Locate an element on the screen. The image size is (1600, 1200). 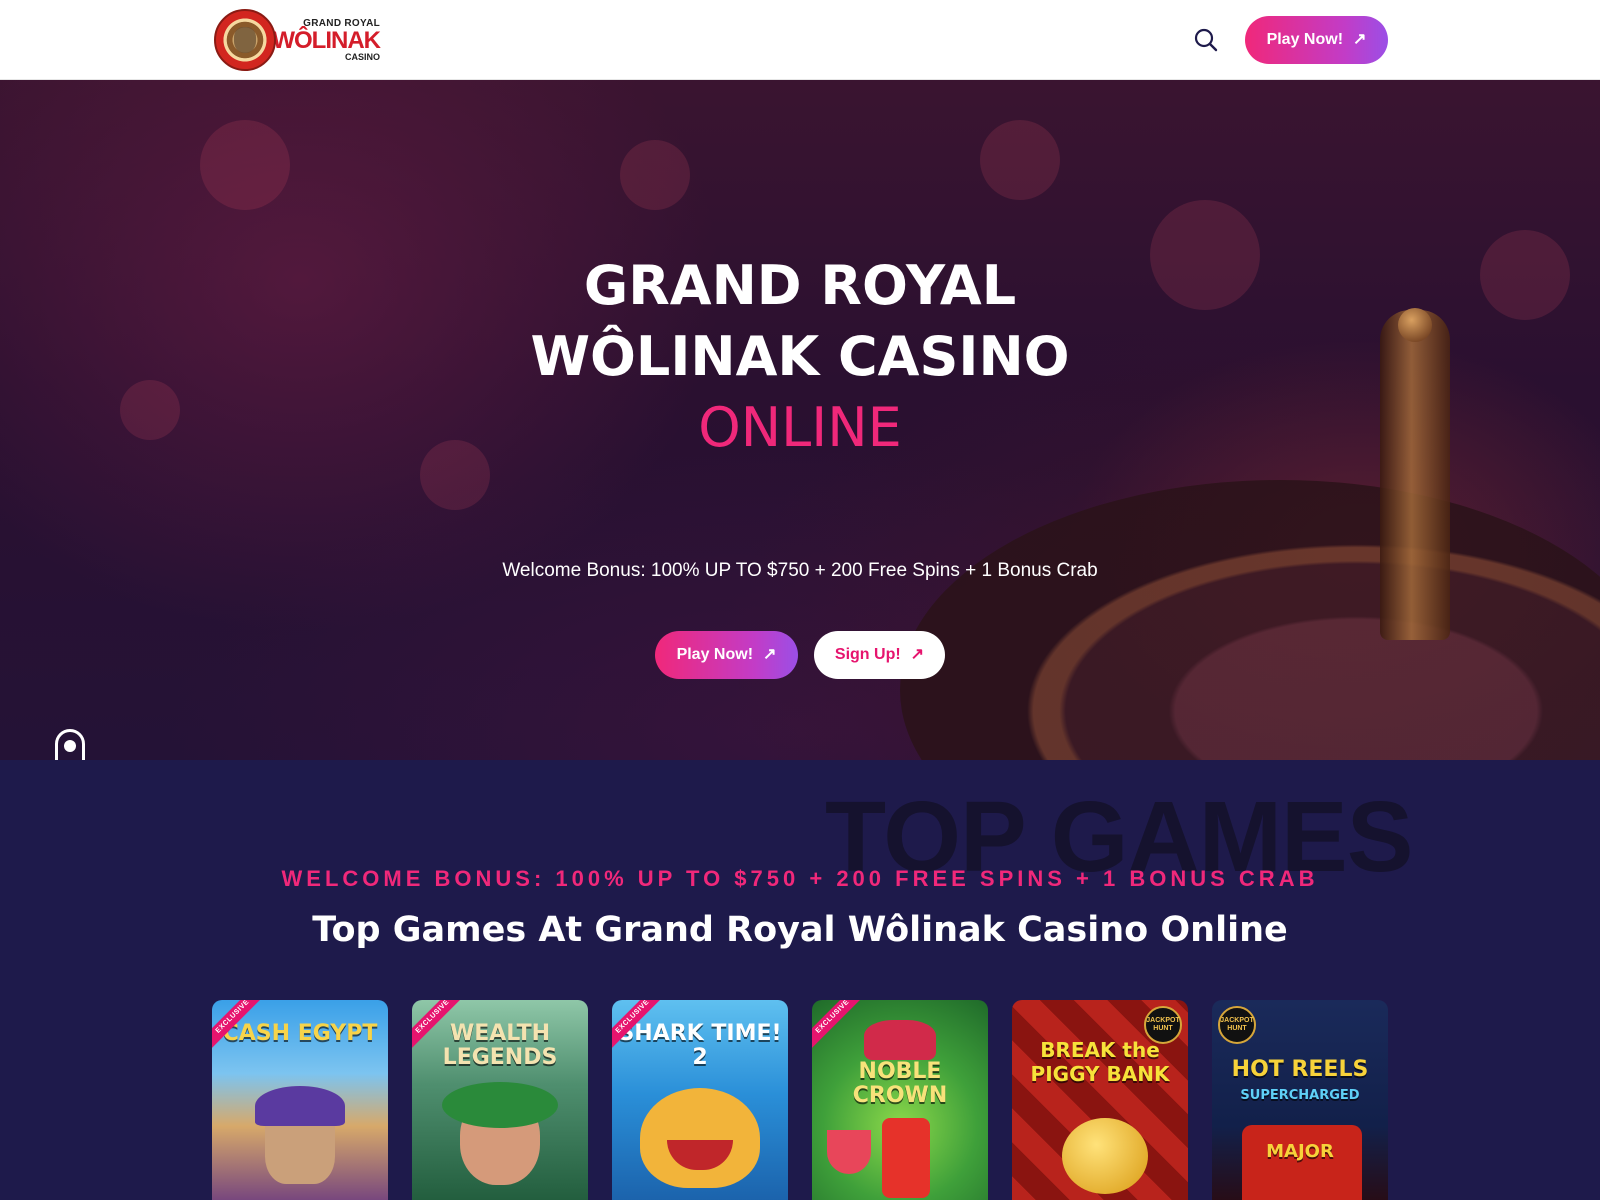
logo-emblem-icon is located at coordinates (245, 40).